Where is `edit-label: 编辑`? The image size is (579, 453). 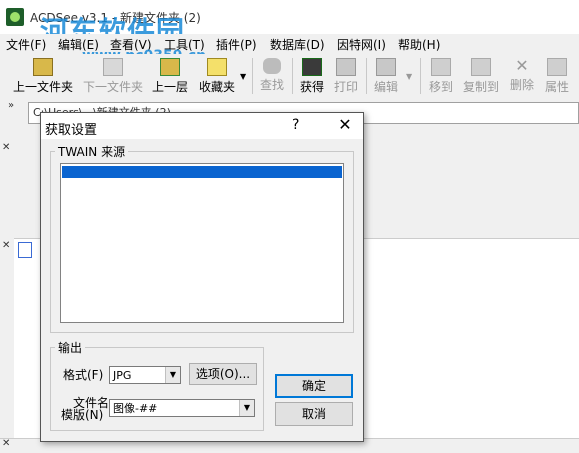
edit-label: 编辑 is located at coordinates (385, 87).